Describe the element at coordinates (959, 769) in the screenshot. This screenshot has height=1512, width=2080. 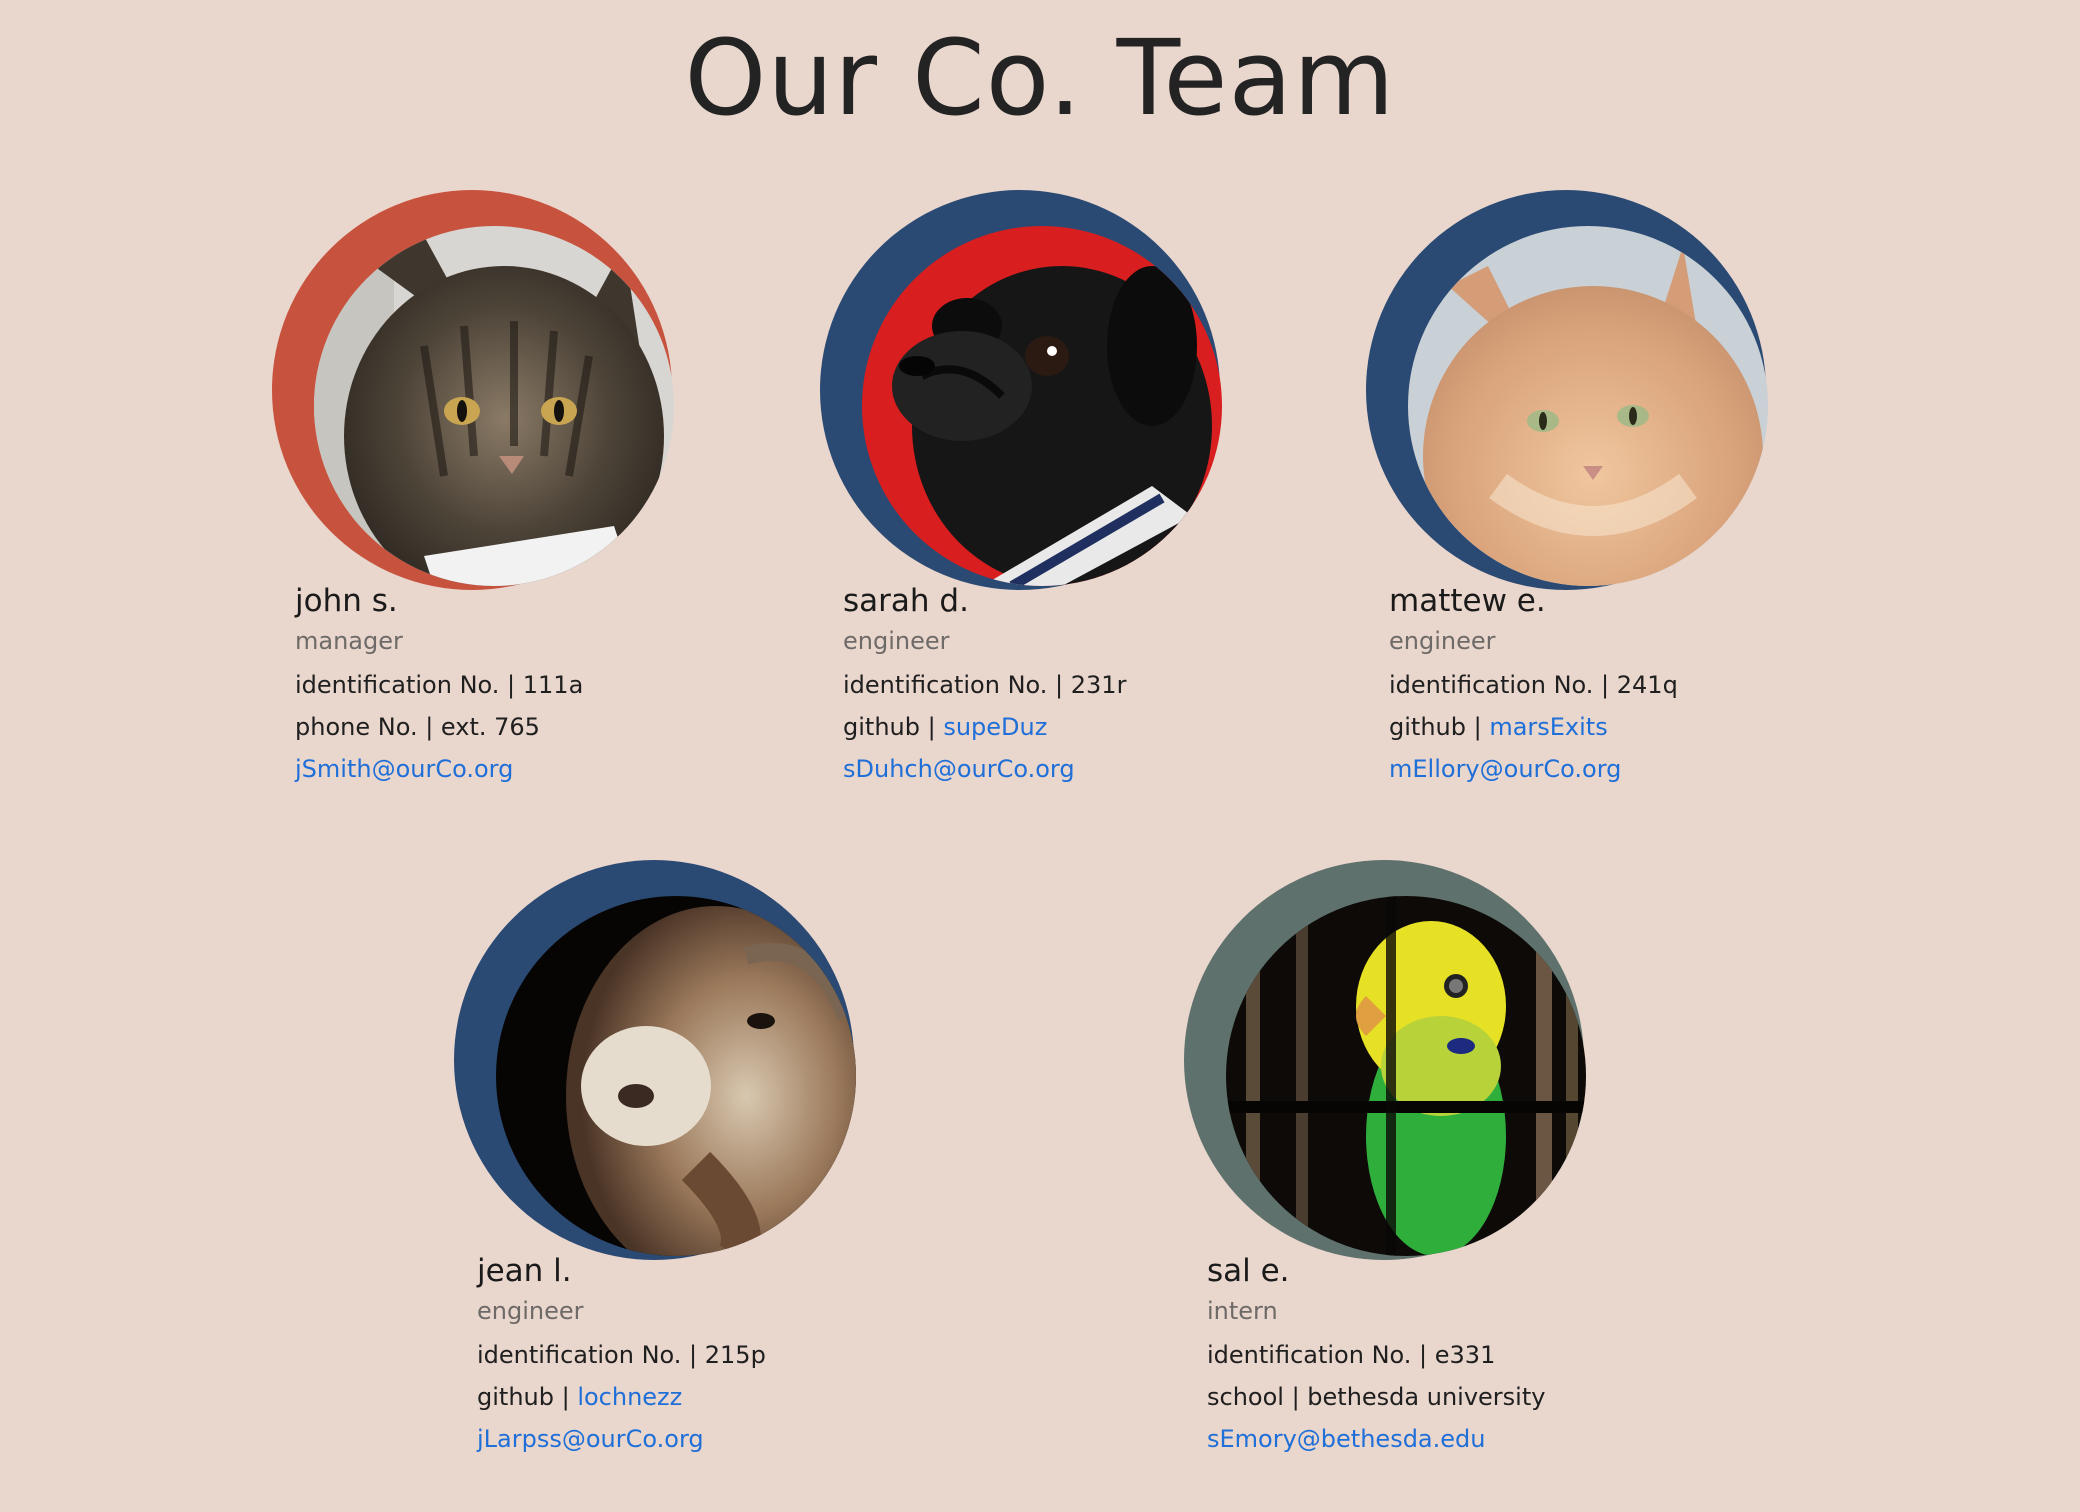
I see `member-email-link: sDuhch@ourCo.org` at that location.